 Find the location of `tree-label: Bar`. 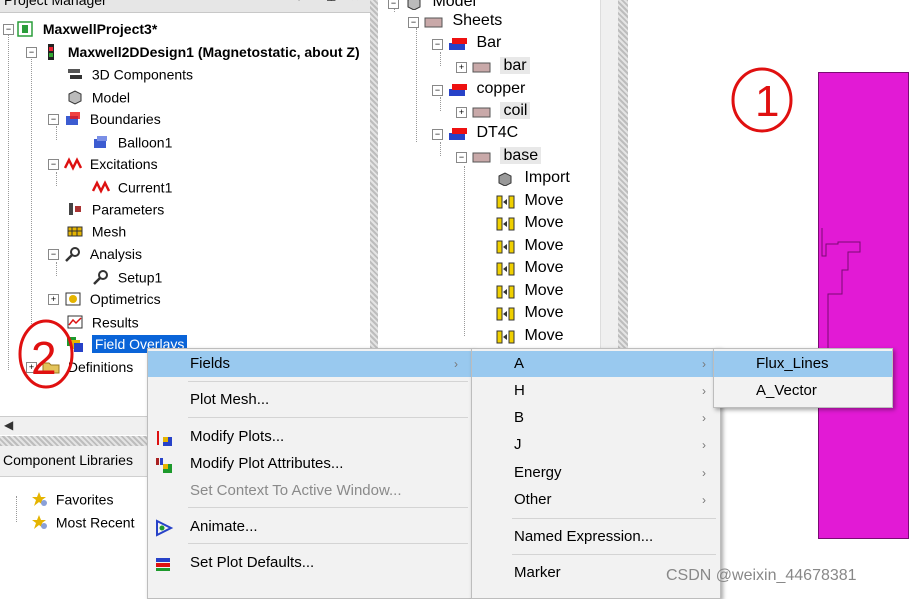

tree-label: Bar is located at coordinates (489, 42).